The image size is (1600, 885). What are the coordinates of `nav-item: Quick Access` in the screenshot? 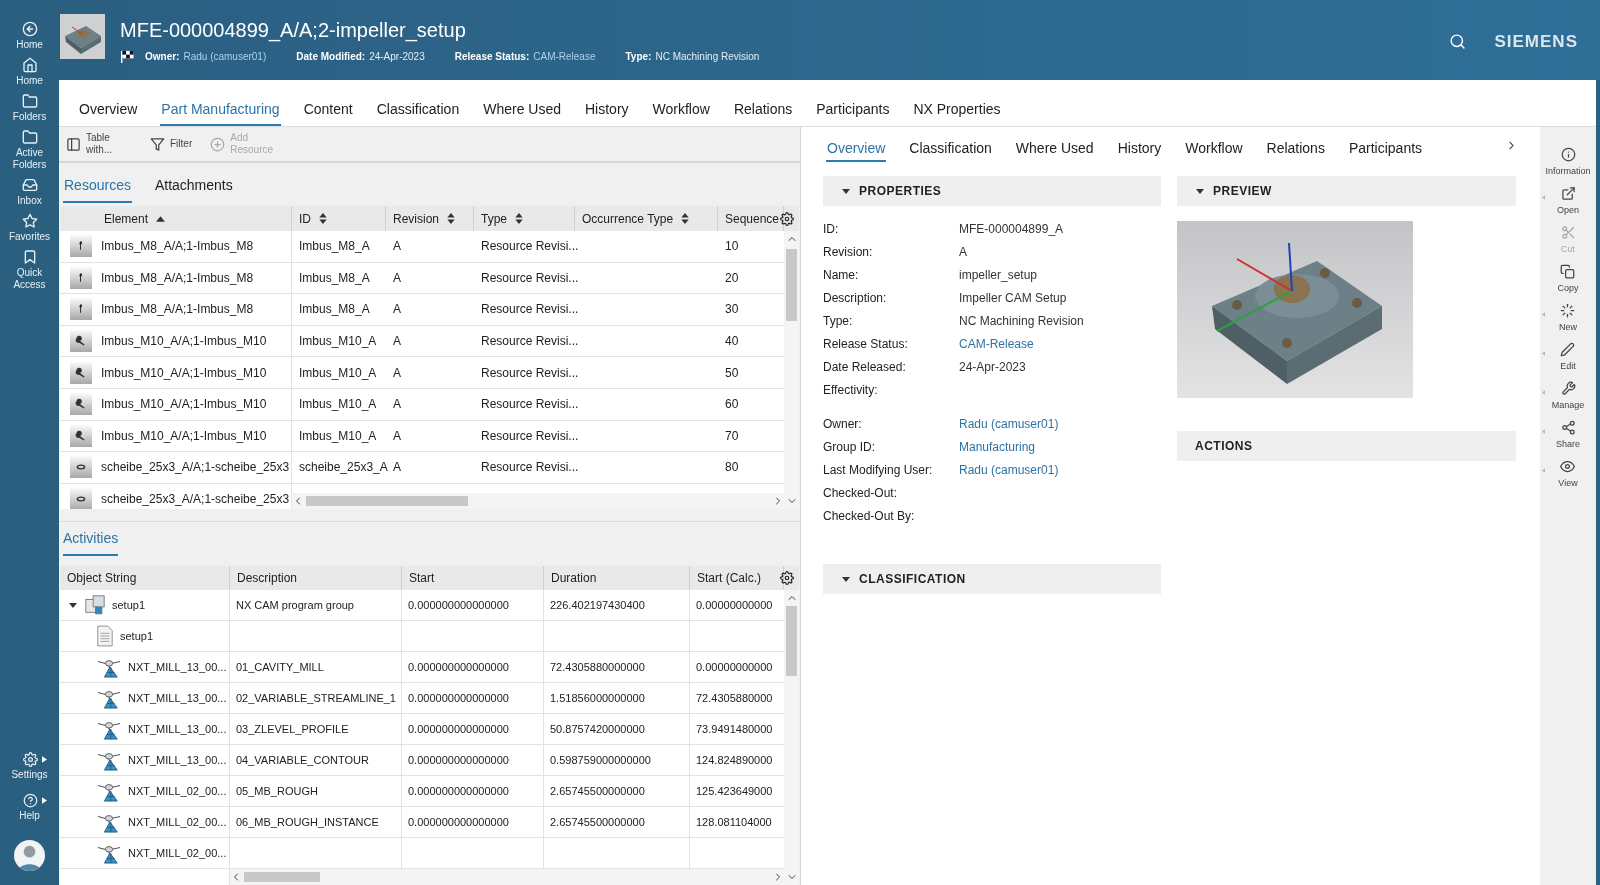 It's located at (29, 272).